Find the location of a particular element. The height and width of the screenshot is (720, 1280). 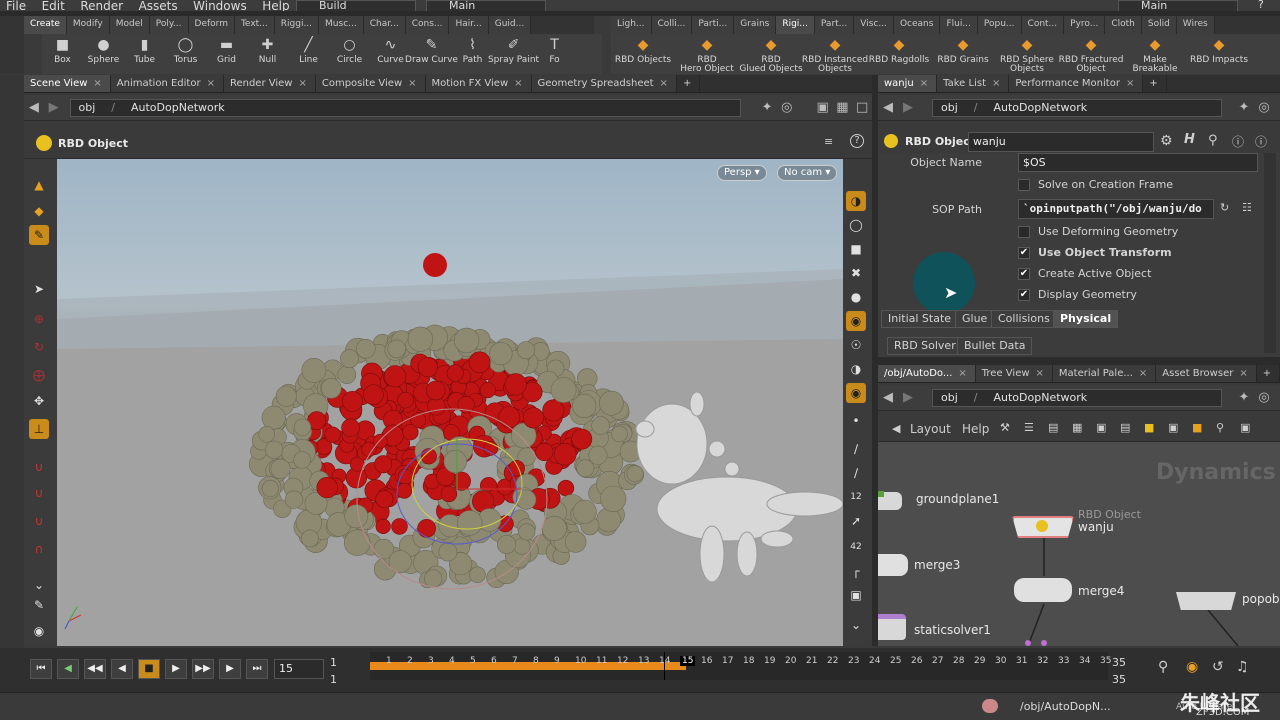

sphere-tool: ● Sphere is located at coordinates (103, 54).